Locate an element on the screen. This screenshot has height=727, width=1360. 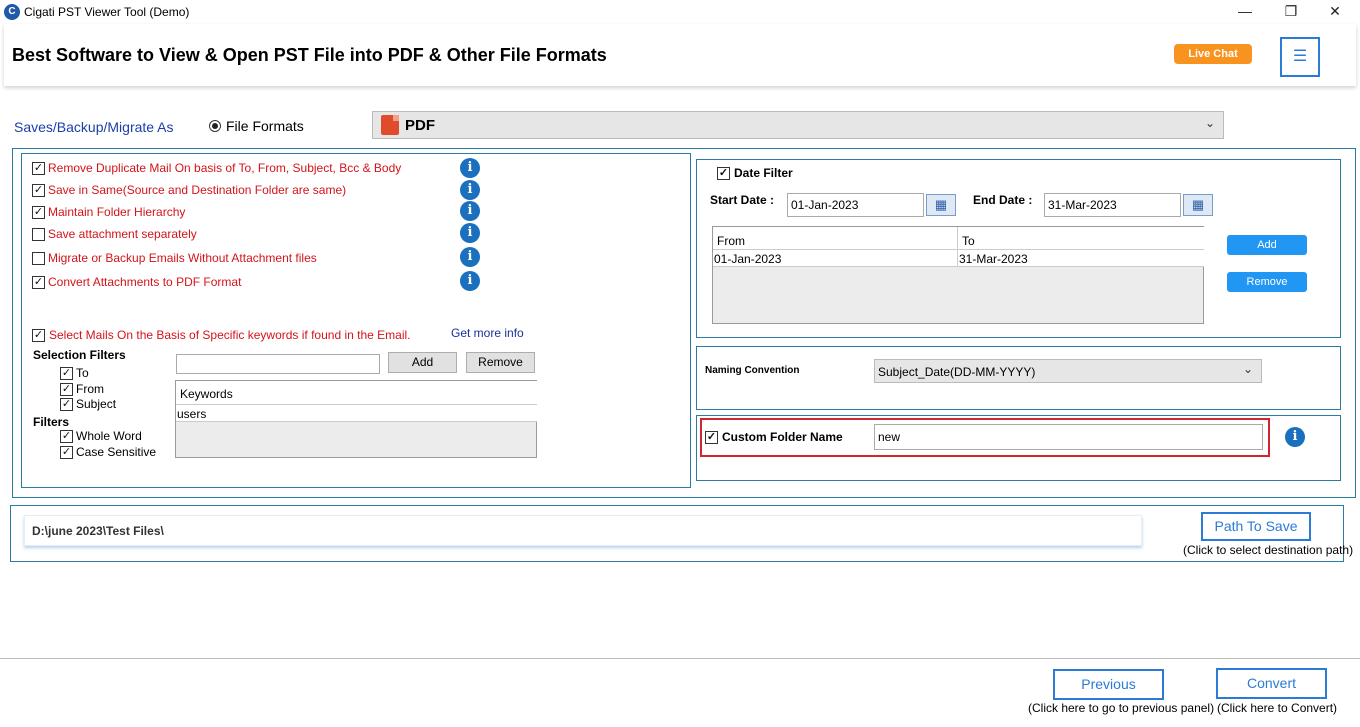
path-hint: (Click to select destination path) is located at coordinates (1268, 550).